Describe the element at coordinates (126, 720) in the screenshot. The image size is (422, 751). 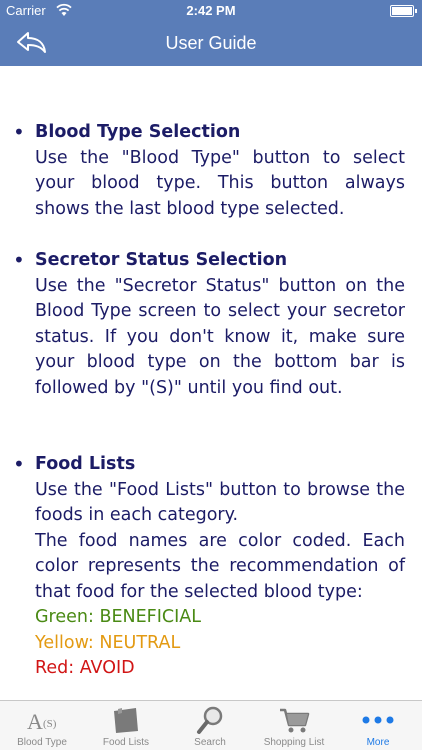
I see `food-lists-icon` at that location.